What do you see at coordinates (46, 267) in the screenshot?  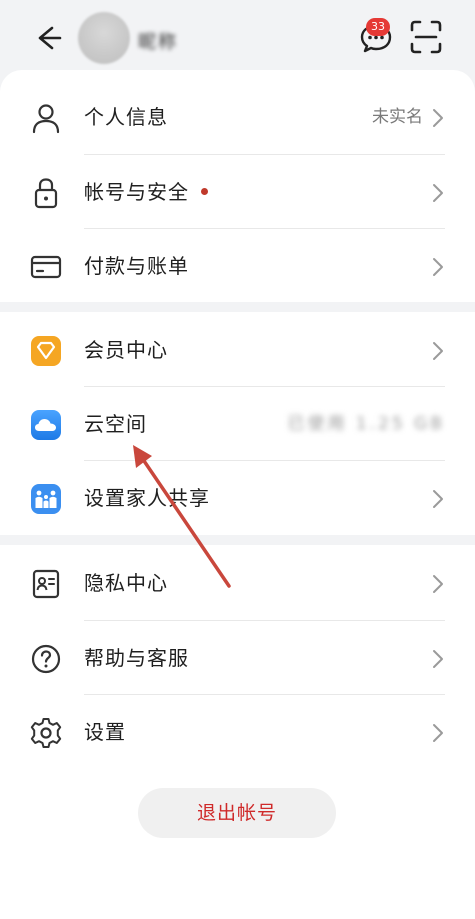 I see `credit-card-icon` at bounding box center [46, 267].